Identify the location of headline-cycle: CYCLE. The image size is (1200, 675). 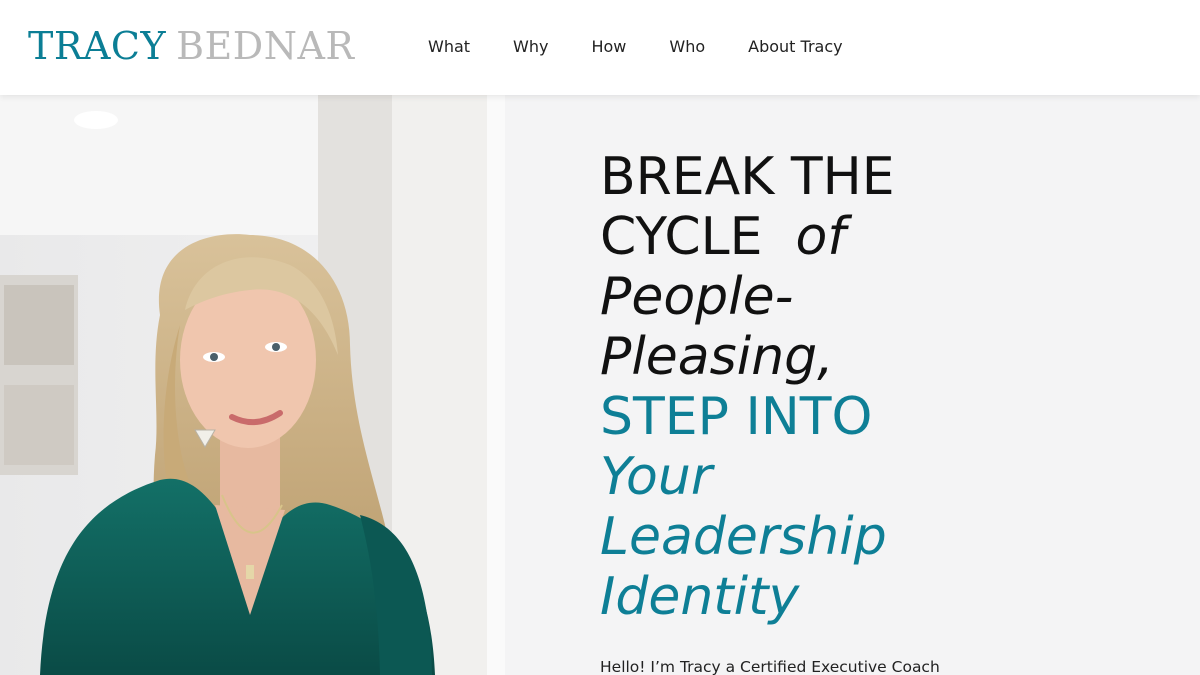
(681, 237).